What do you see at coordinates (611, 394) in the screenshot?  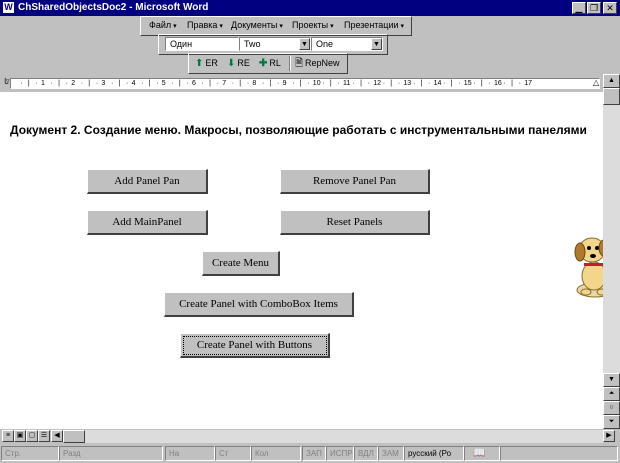 I see `previous-page-icon: ⏶` at bounding box center [611, 394].